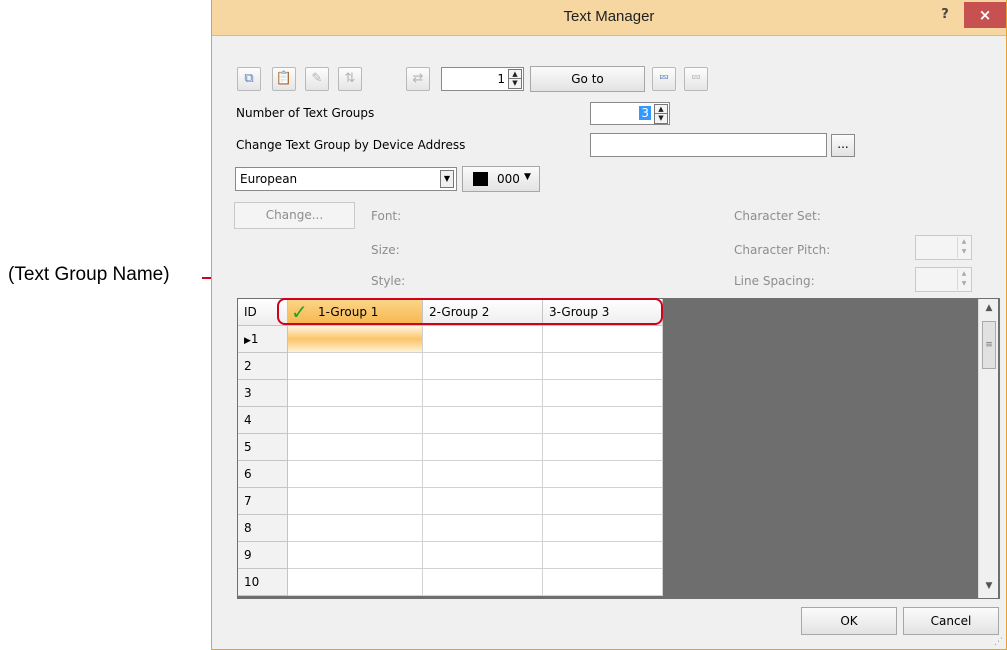 The width and height of the screenshot is (1007, 650). What do you see at coordinates (263, 447) in the screenshot?
I see `row-header: 5` at bounding box center [263, 447].